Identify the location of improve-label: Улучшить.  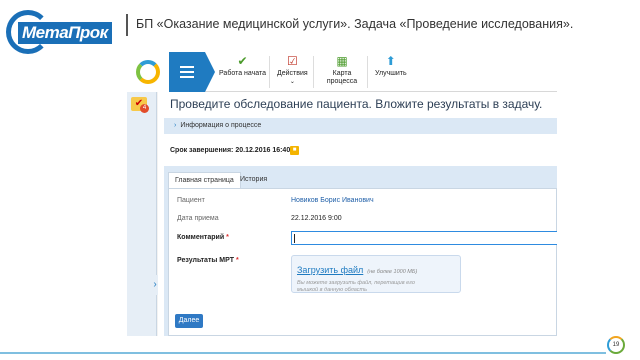
(391, 73).